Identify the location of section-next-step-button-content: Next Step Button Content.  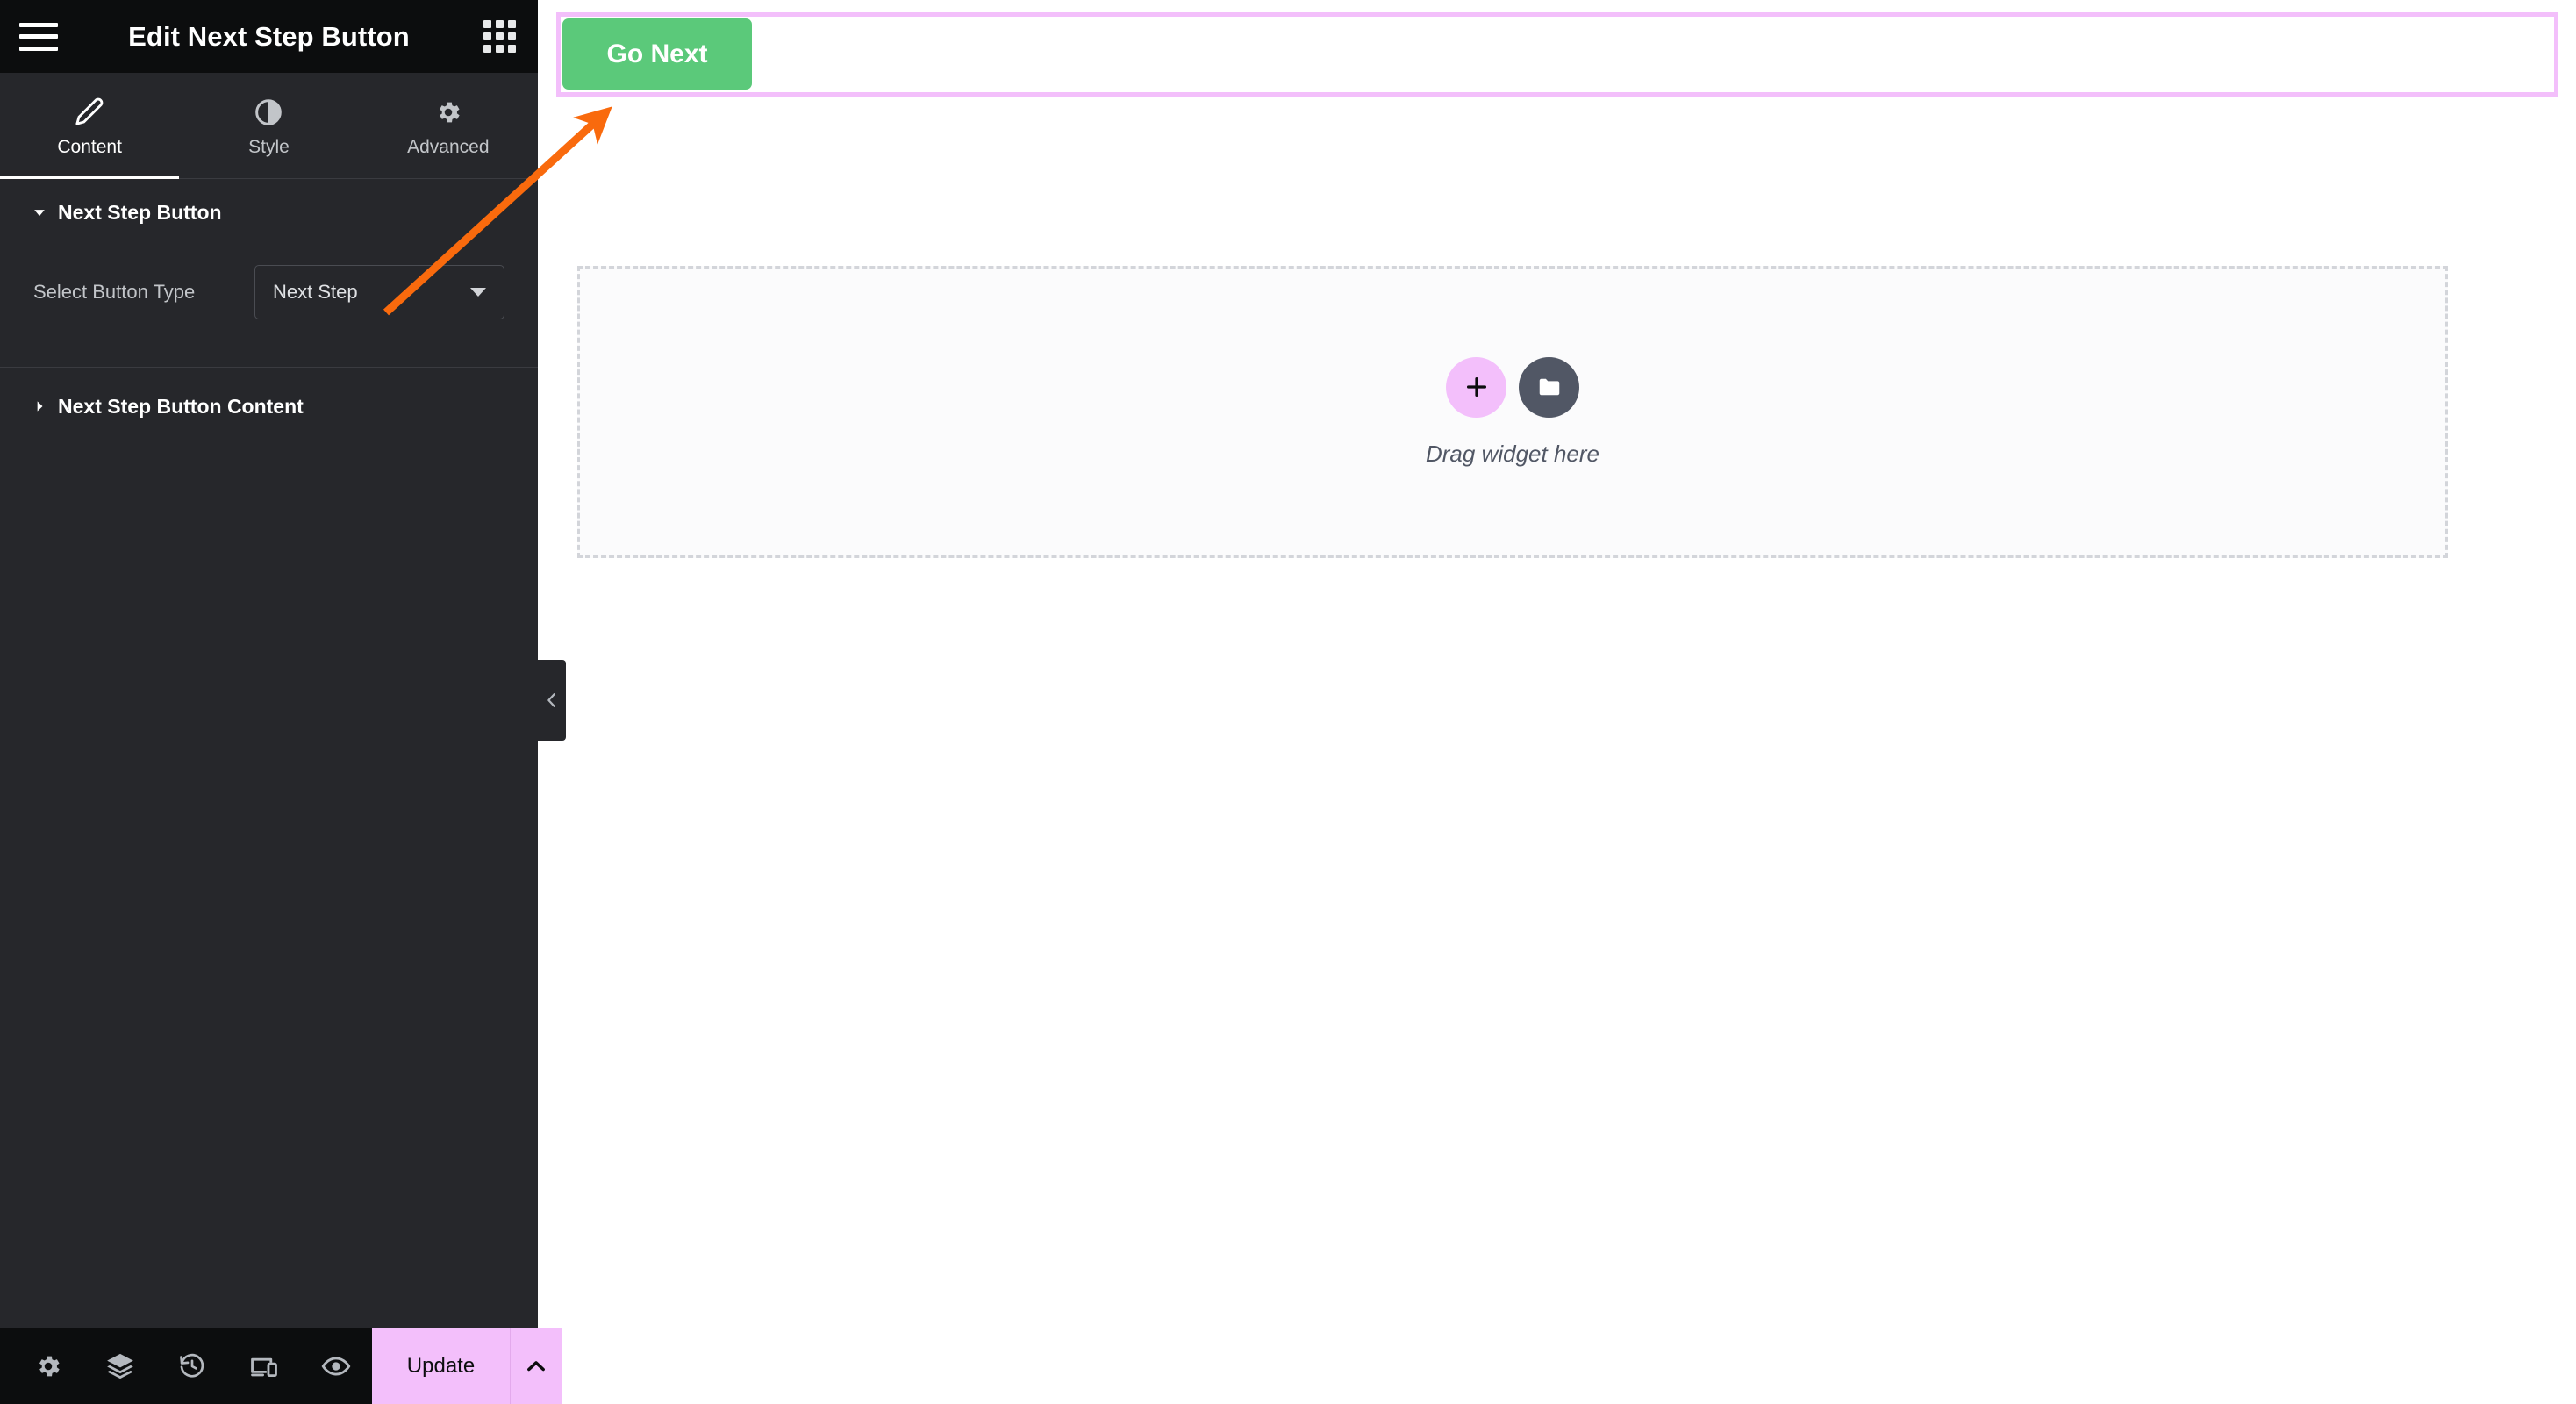
(269, 406).